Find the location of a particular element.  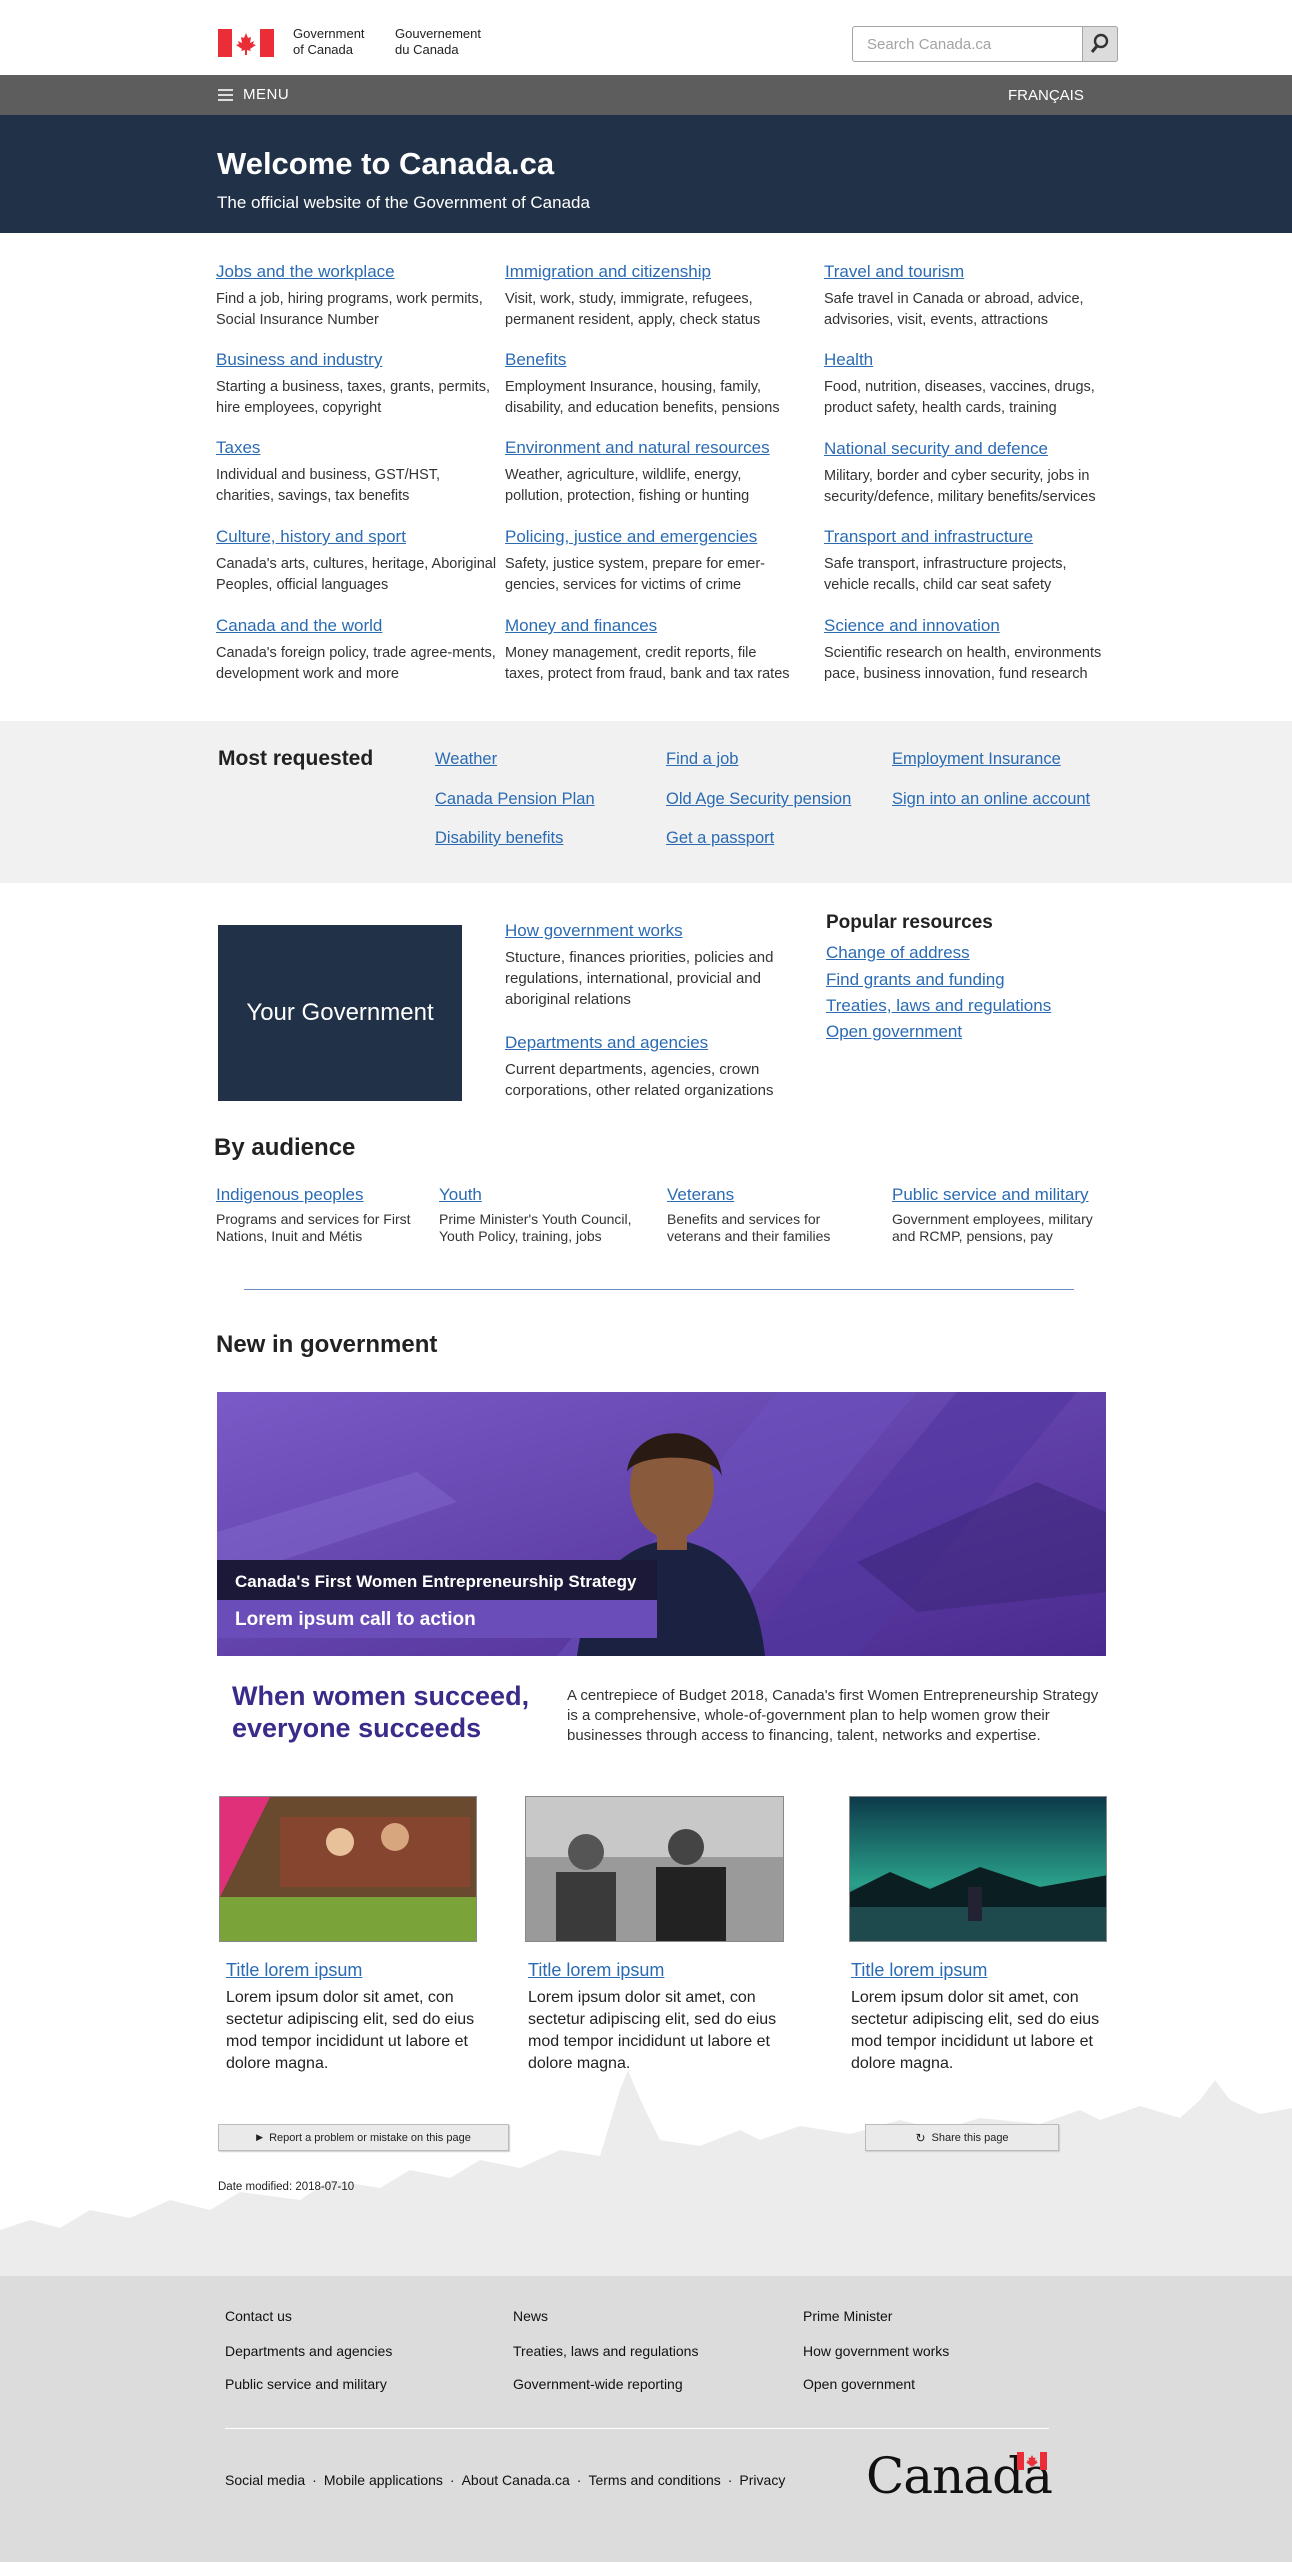

departments-agencies-link: Departments and agencies is located at coordinates (606, 1043).